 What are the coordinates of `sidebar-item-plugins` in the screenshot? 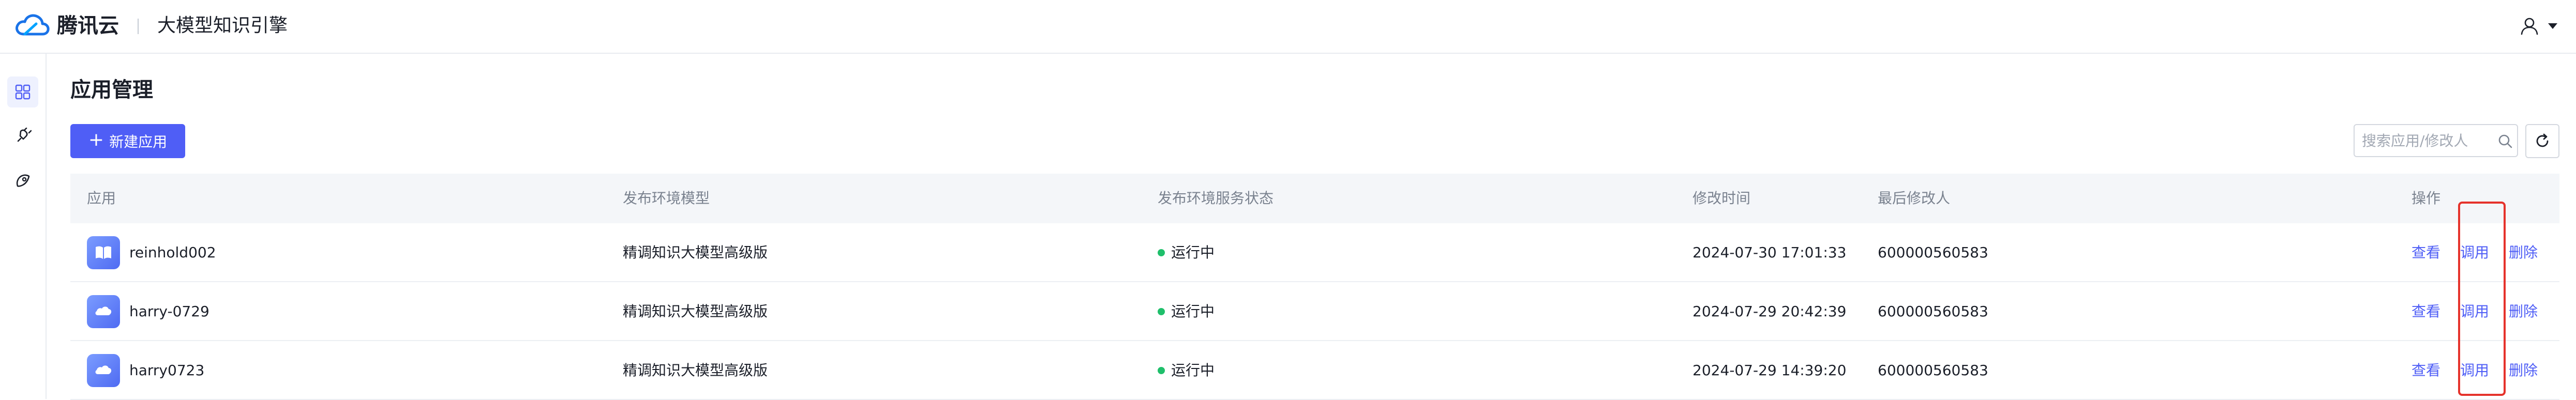 It's located at (22, 136).